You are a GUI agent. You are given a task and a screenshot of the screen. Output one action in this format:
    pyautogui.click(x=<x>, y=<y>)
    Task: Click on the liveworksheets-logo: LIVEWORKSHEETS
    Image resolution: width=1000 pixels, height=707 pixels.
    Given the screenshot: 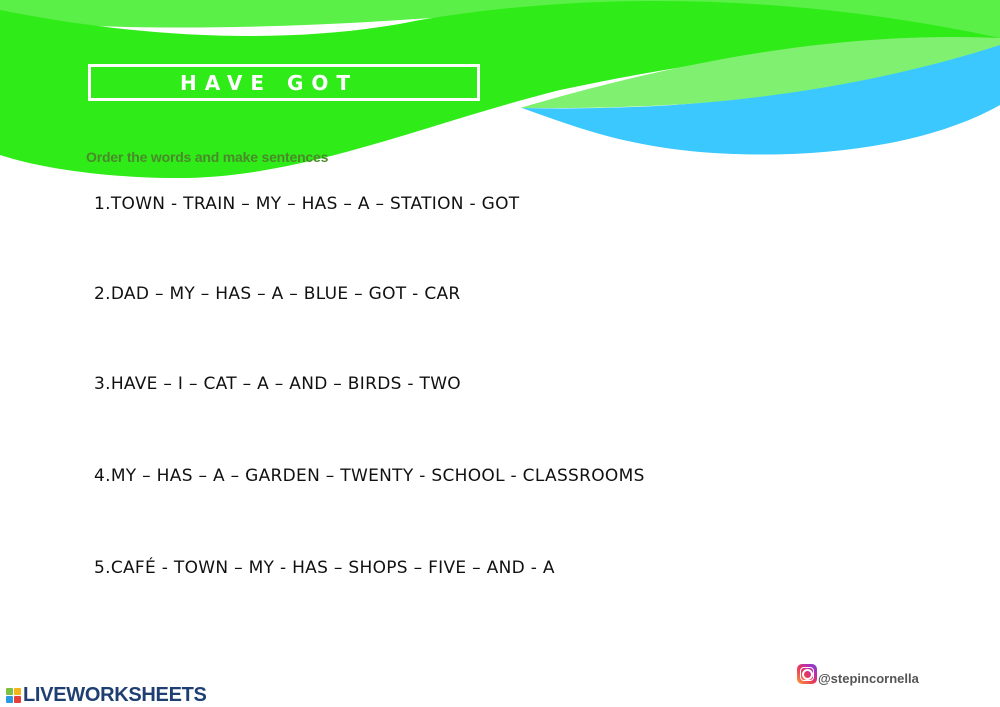 What is the action you would take?
    pyautogui.click(x=106, y=695)
    